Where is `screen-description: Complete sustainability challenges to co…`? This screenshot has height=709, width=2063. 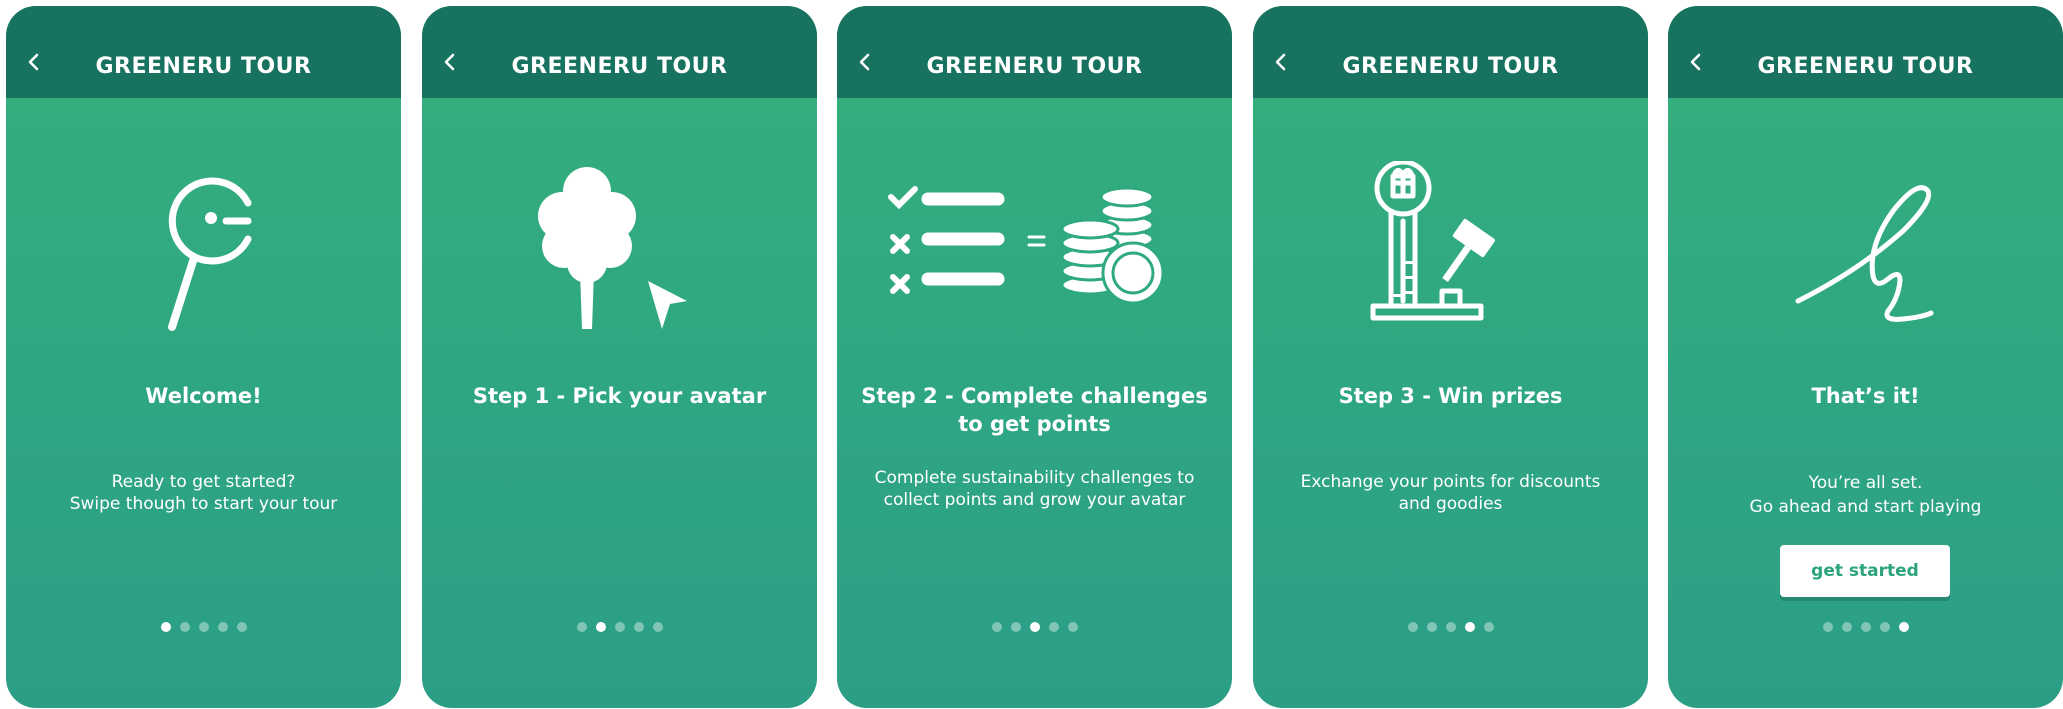
screen-description: Complete sustainability challenges to co… is located at coordinates (1034, 489).